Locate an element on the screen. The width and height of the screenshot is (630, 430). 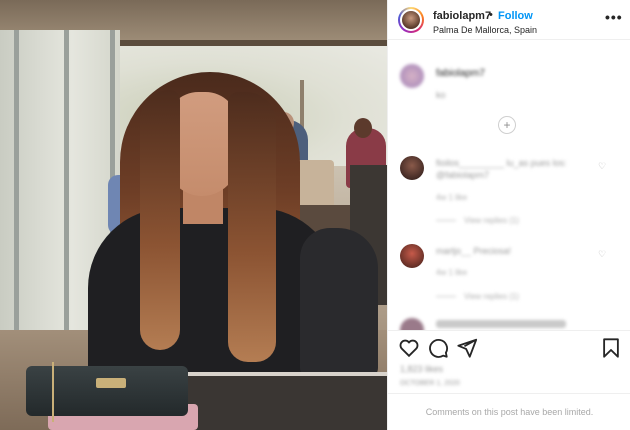
comments-limited-notice: Comments on this post have been limited. is located at coordinates (509, 412).